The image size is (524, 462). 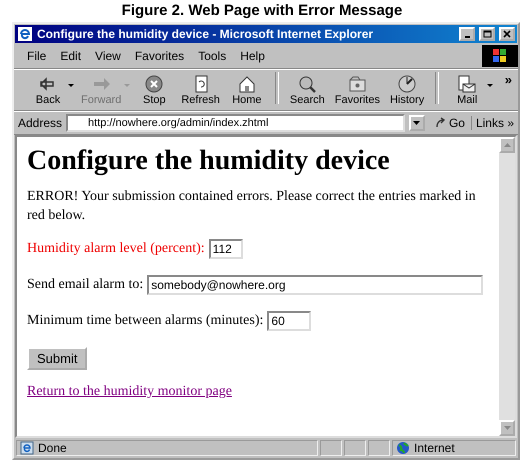 I want to click on back-button: Back, so click(x=48, y=90).